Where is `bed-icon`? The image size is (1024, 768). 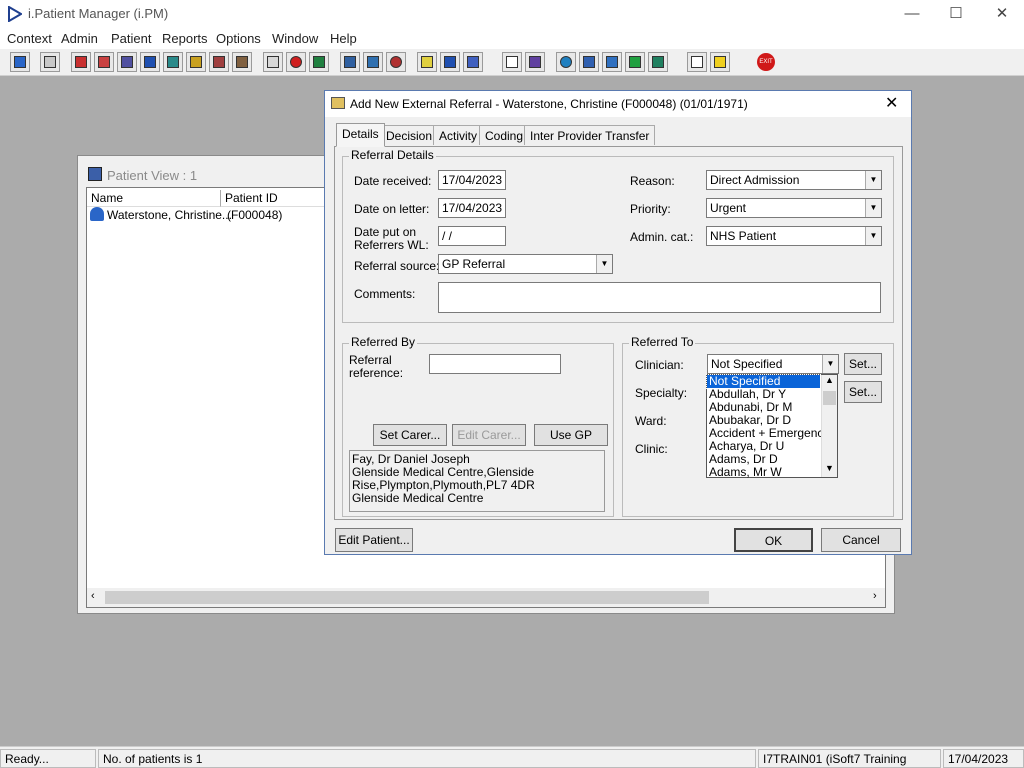
bed-icon is located at coordinates (219, 62).